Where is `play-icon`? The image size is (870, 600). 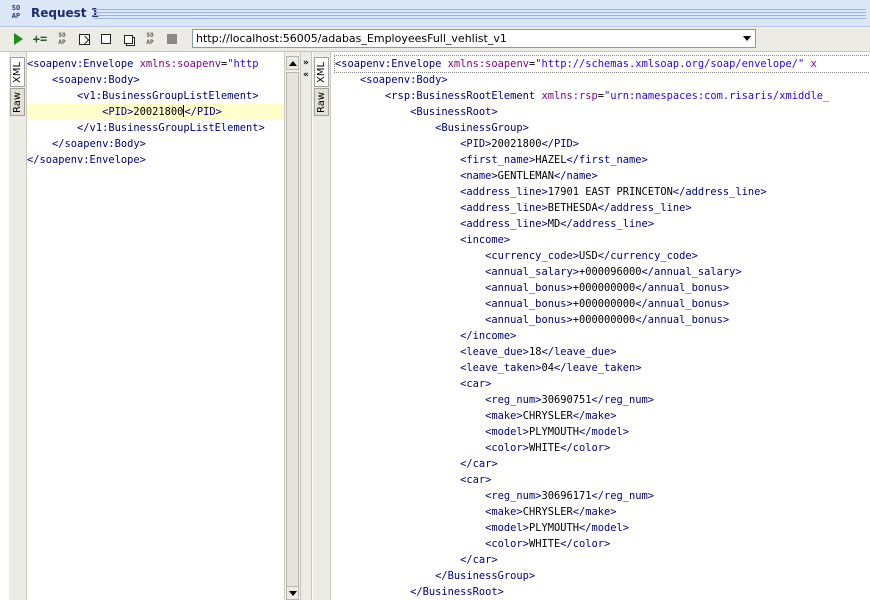 play-icon is located at coordinates (18, 39).